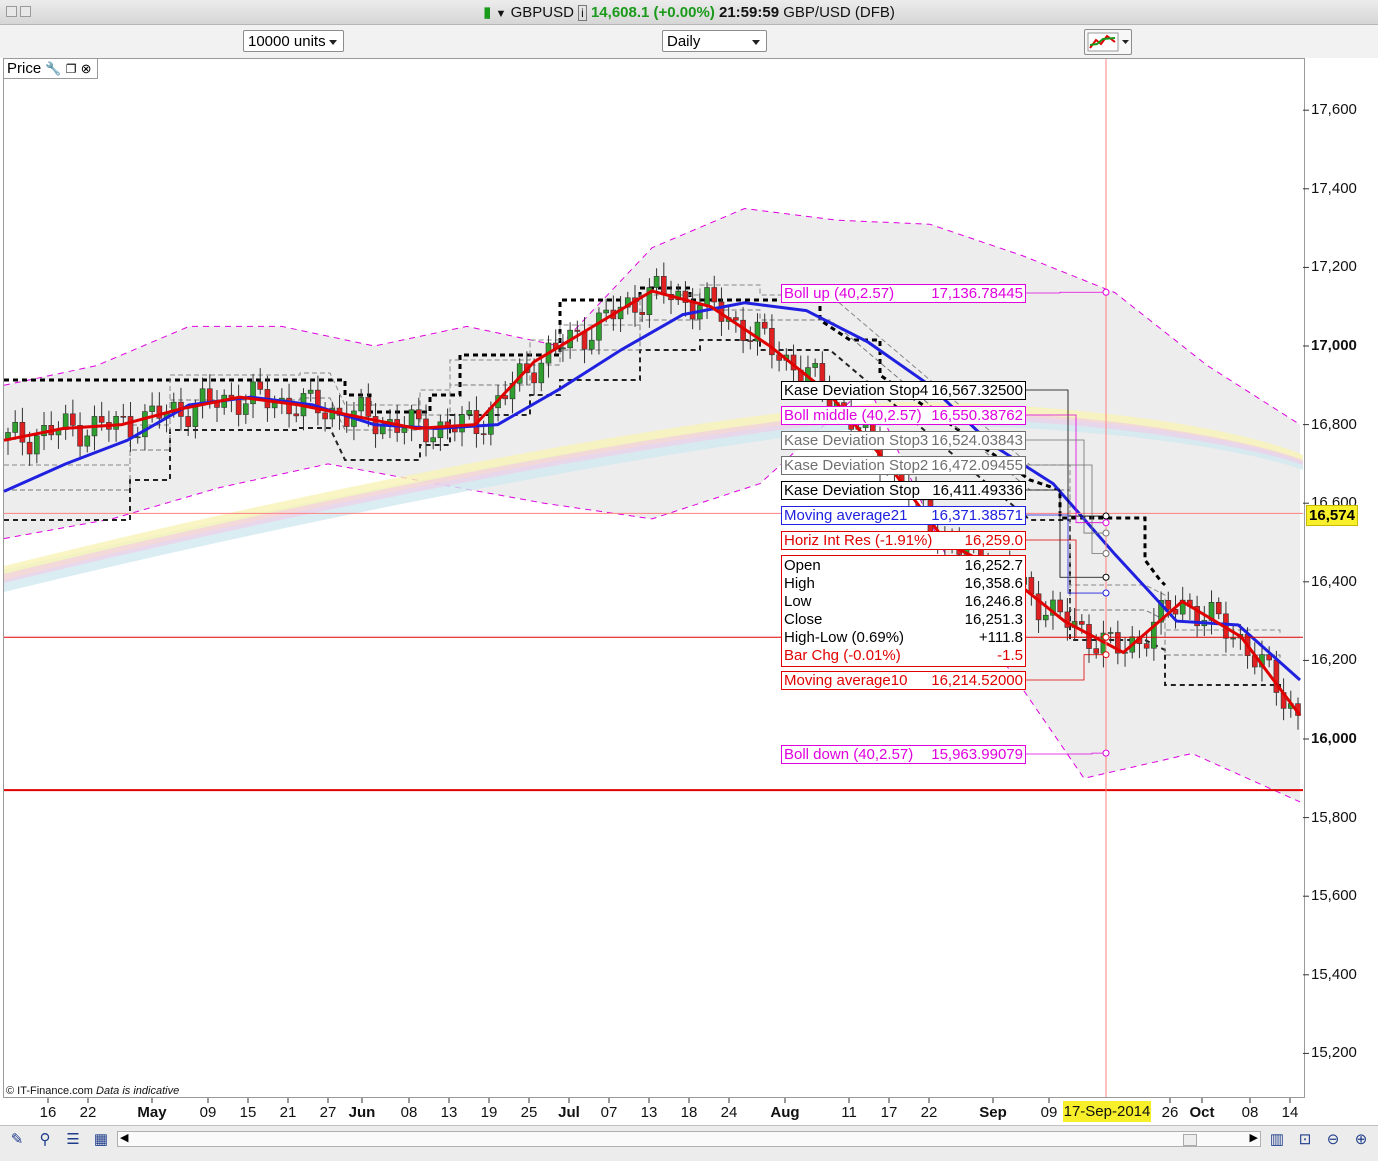 This screenshot has height=1161, width=1378. I want to click on indicator-readout: Kase Deviation Stop 16,411.49336, so click(903, 490).